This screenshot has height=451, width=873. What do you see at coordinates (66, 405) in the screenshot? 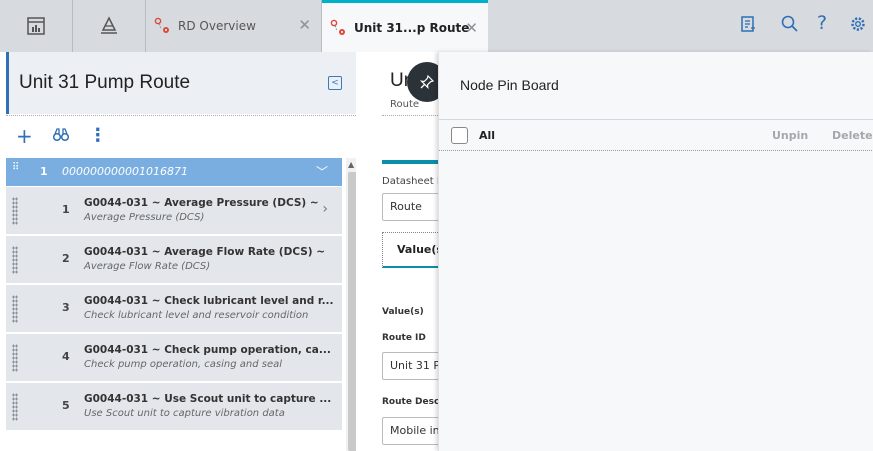
I see `item-number: 5` at bounding box center [66, 405].